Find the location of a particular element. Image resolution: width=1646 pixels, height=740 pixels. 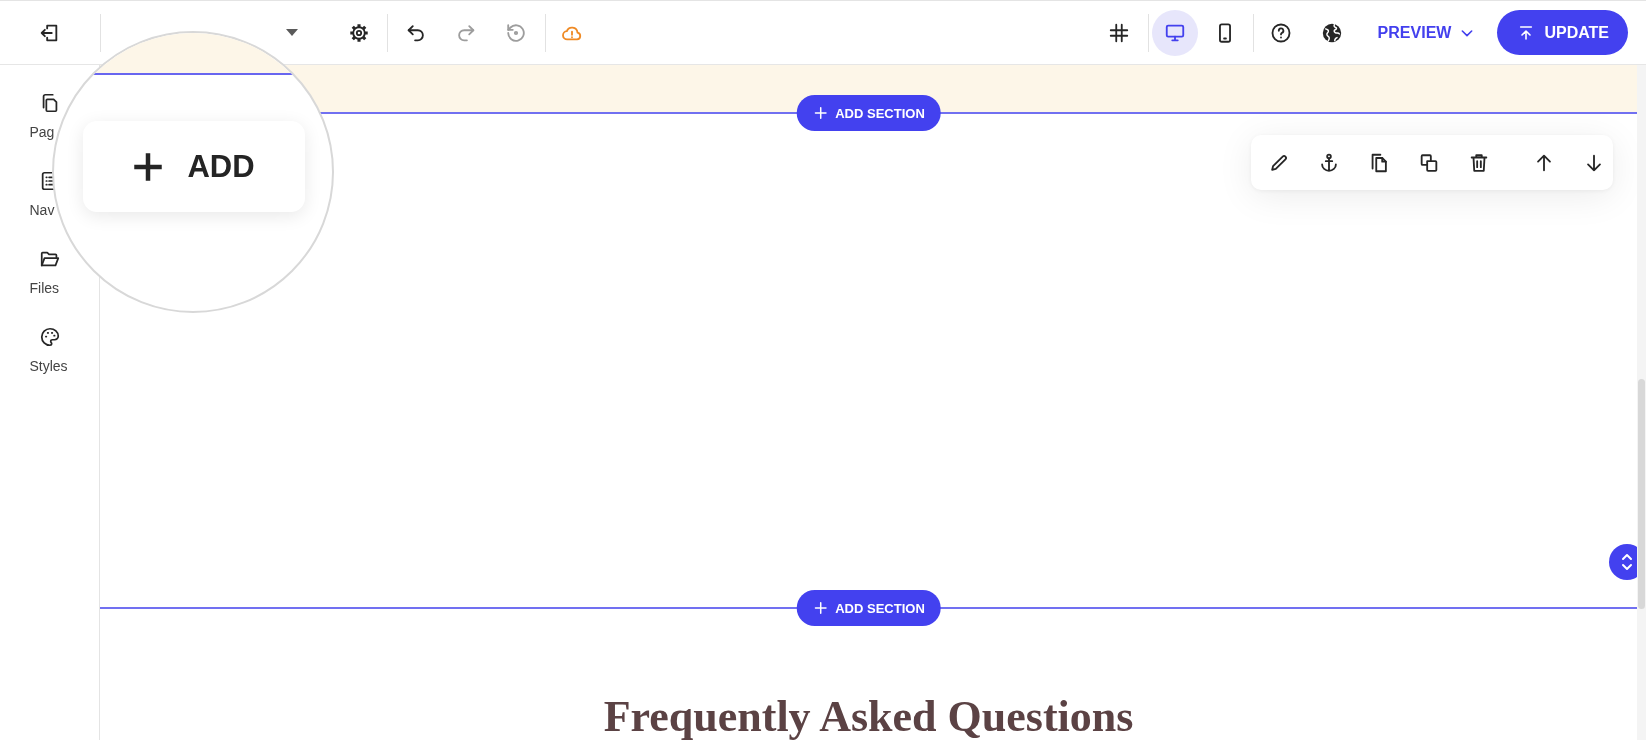

add-button: ADD is located at coordinates (194, 166).